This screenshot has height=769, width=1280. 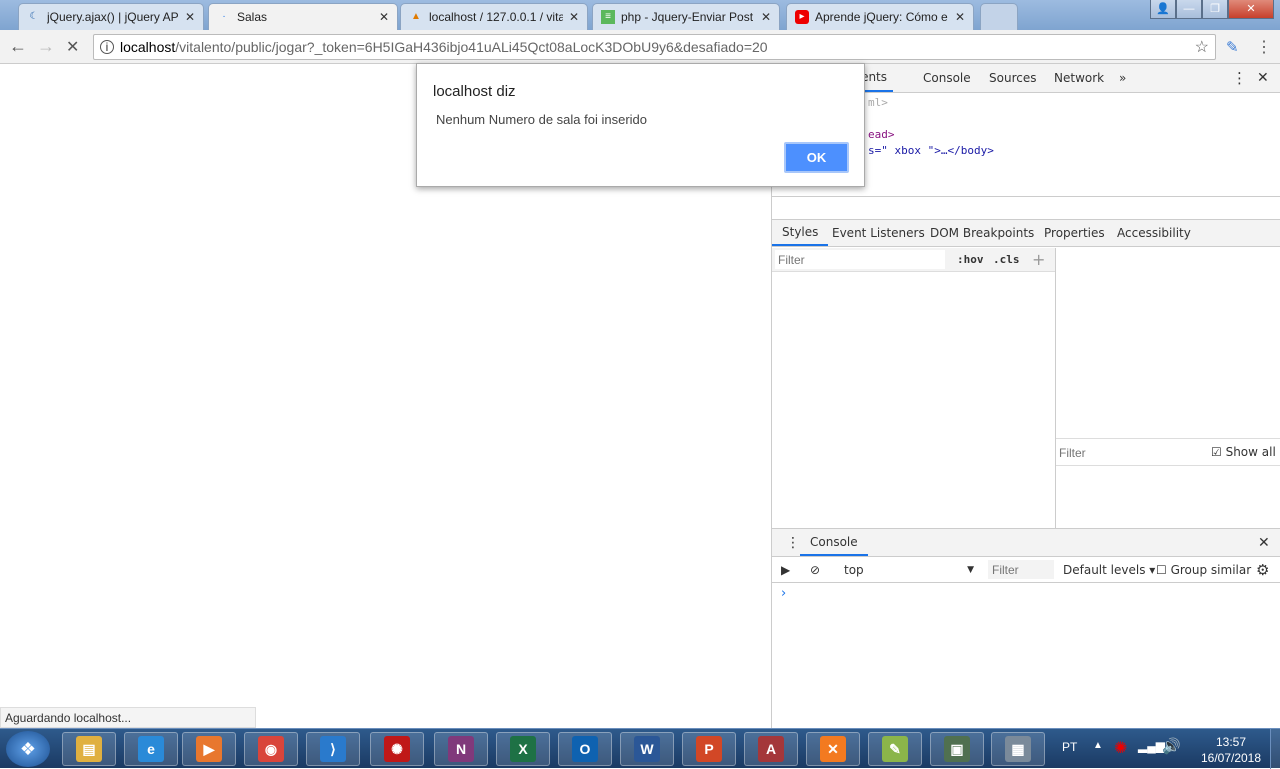 What do you see at coordinates (474, 91) in the screenshot?
I see `dialog-title: localhost diz` at bounding box center [474, 91].